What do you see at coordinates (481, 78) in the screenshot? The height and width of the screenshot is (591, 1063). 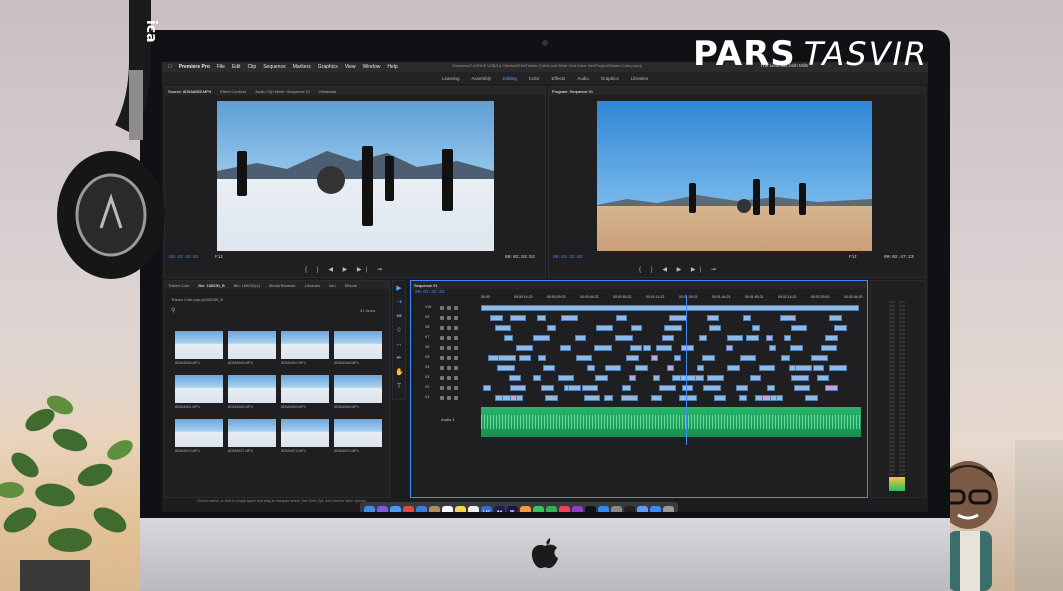 I see `ws-assembly: Assembly` at bounding box center [481, 78].